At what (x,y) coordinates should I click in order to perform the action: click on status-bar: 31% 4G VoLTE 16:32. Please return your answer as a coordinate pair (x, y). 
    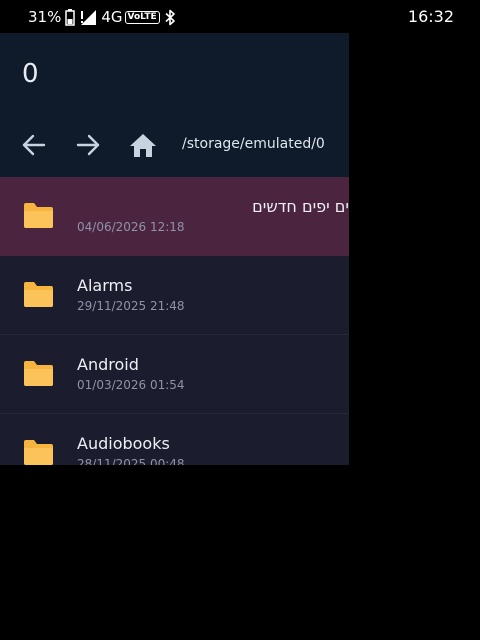
    Looking at the image, I should click on (240, 16).